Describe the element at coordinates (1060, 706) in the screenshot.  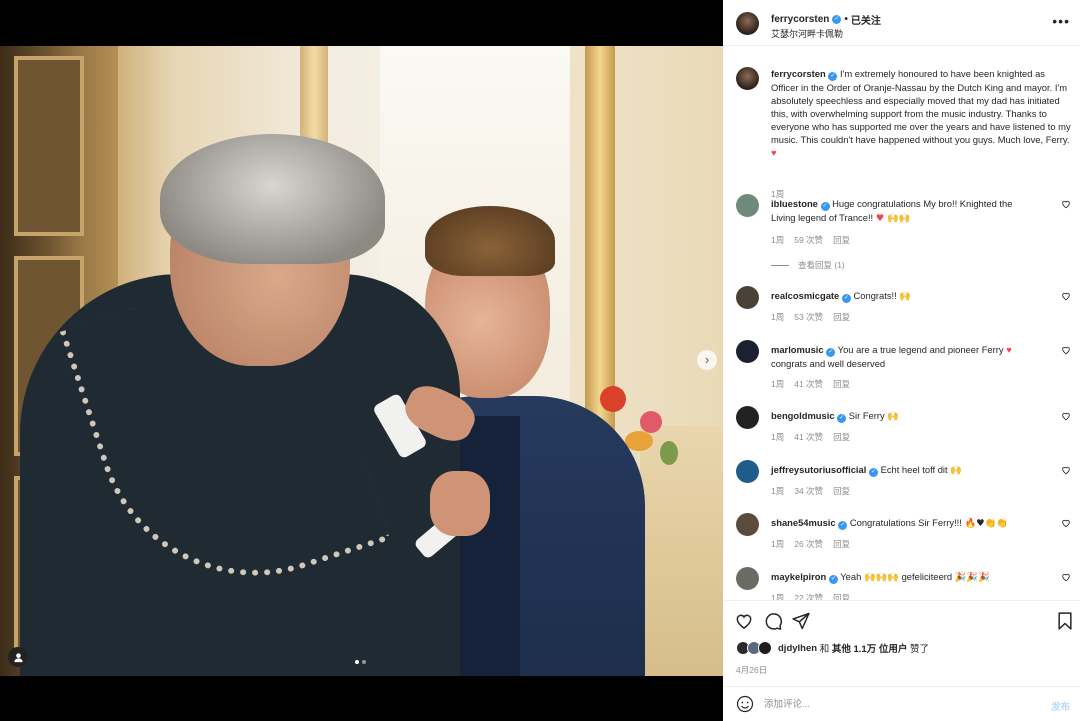
I see `post-comment-button: 发布` at that location.